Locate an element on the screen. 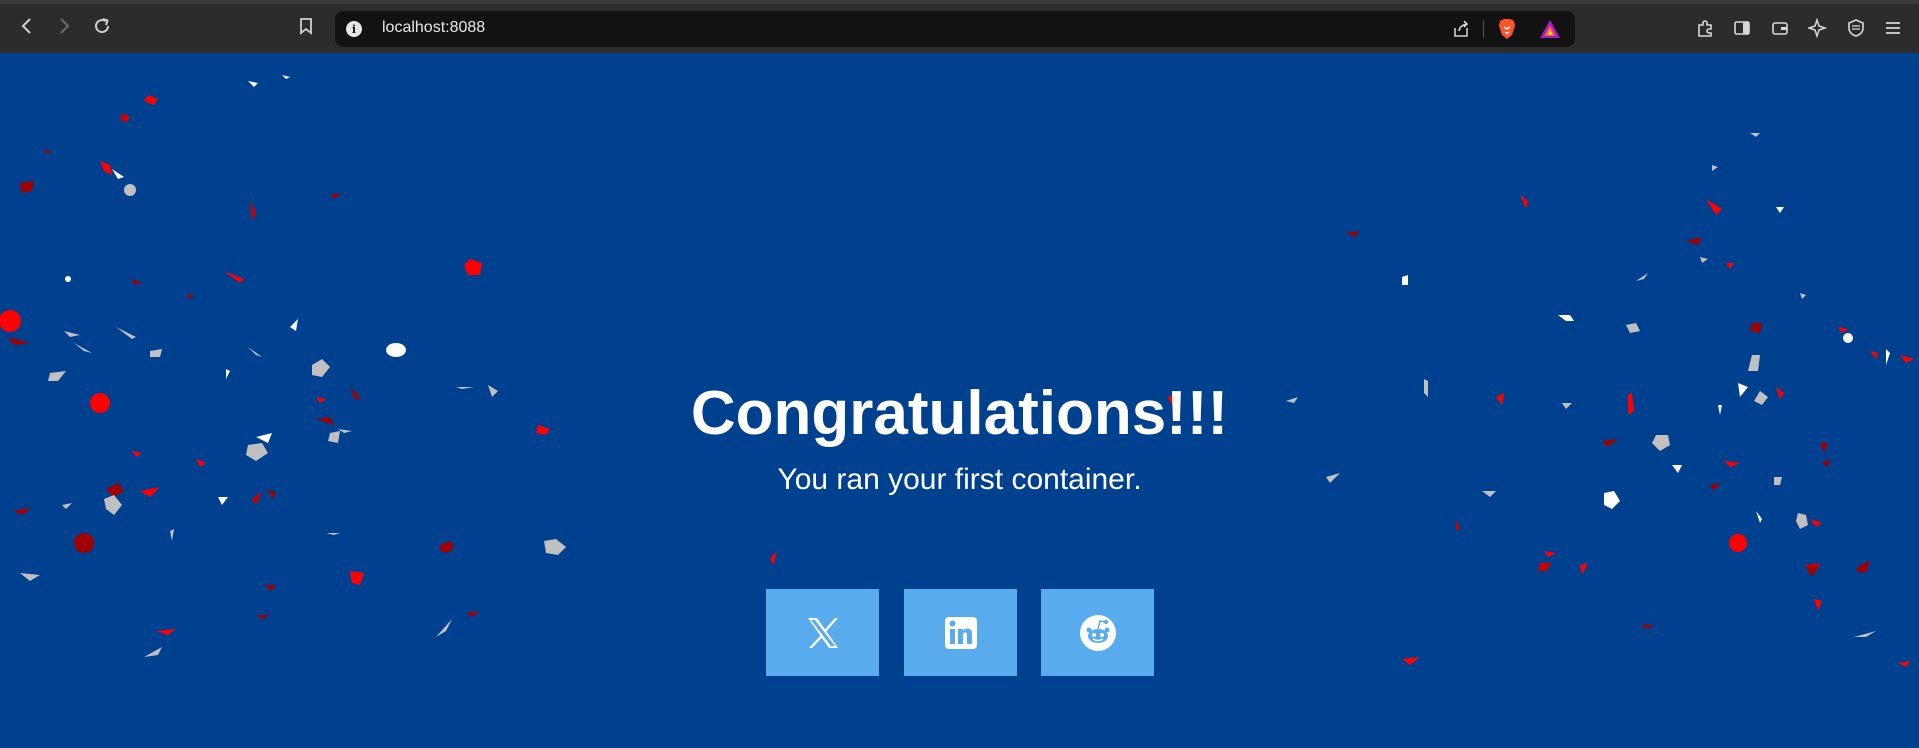 The height and width of the screenshot is (748, 1919). extensions-button is located at coordinates (1705, 28).